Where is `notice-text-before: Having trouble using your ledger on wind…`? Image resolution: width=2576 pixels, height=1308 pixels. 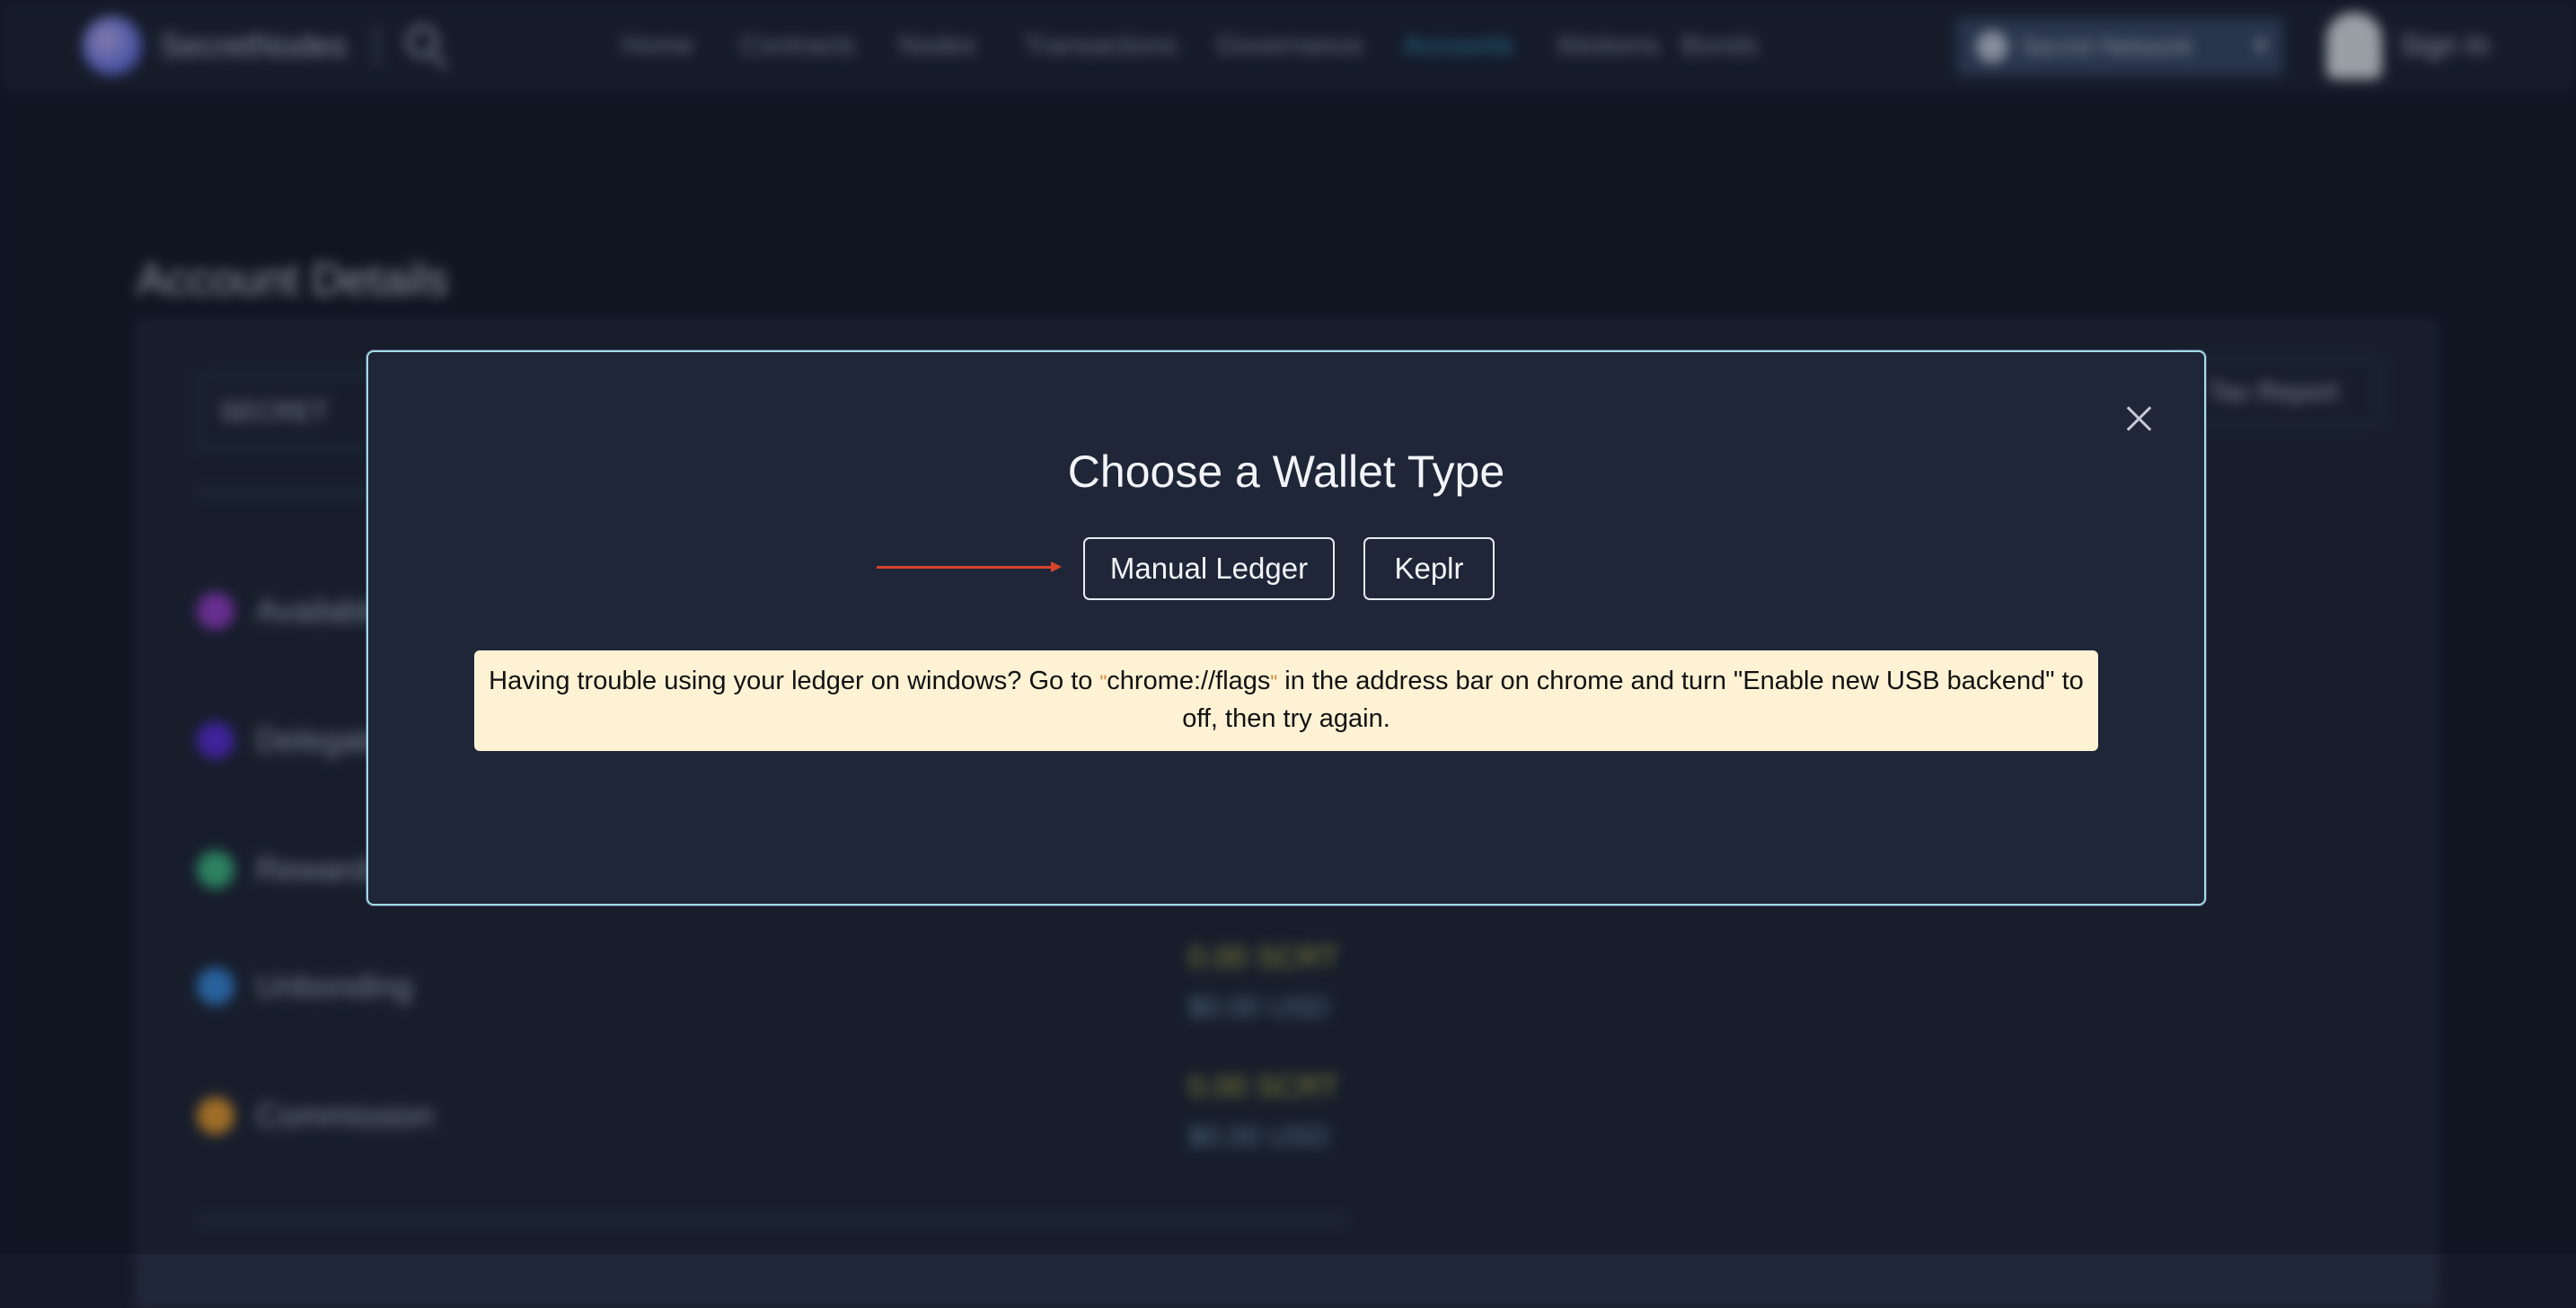
notice-text-before: Having trouble using your ledger on wind… is located at coordinates (794, 681).